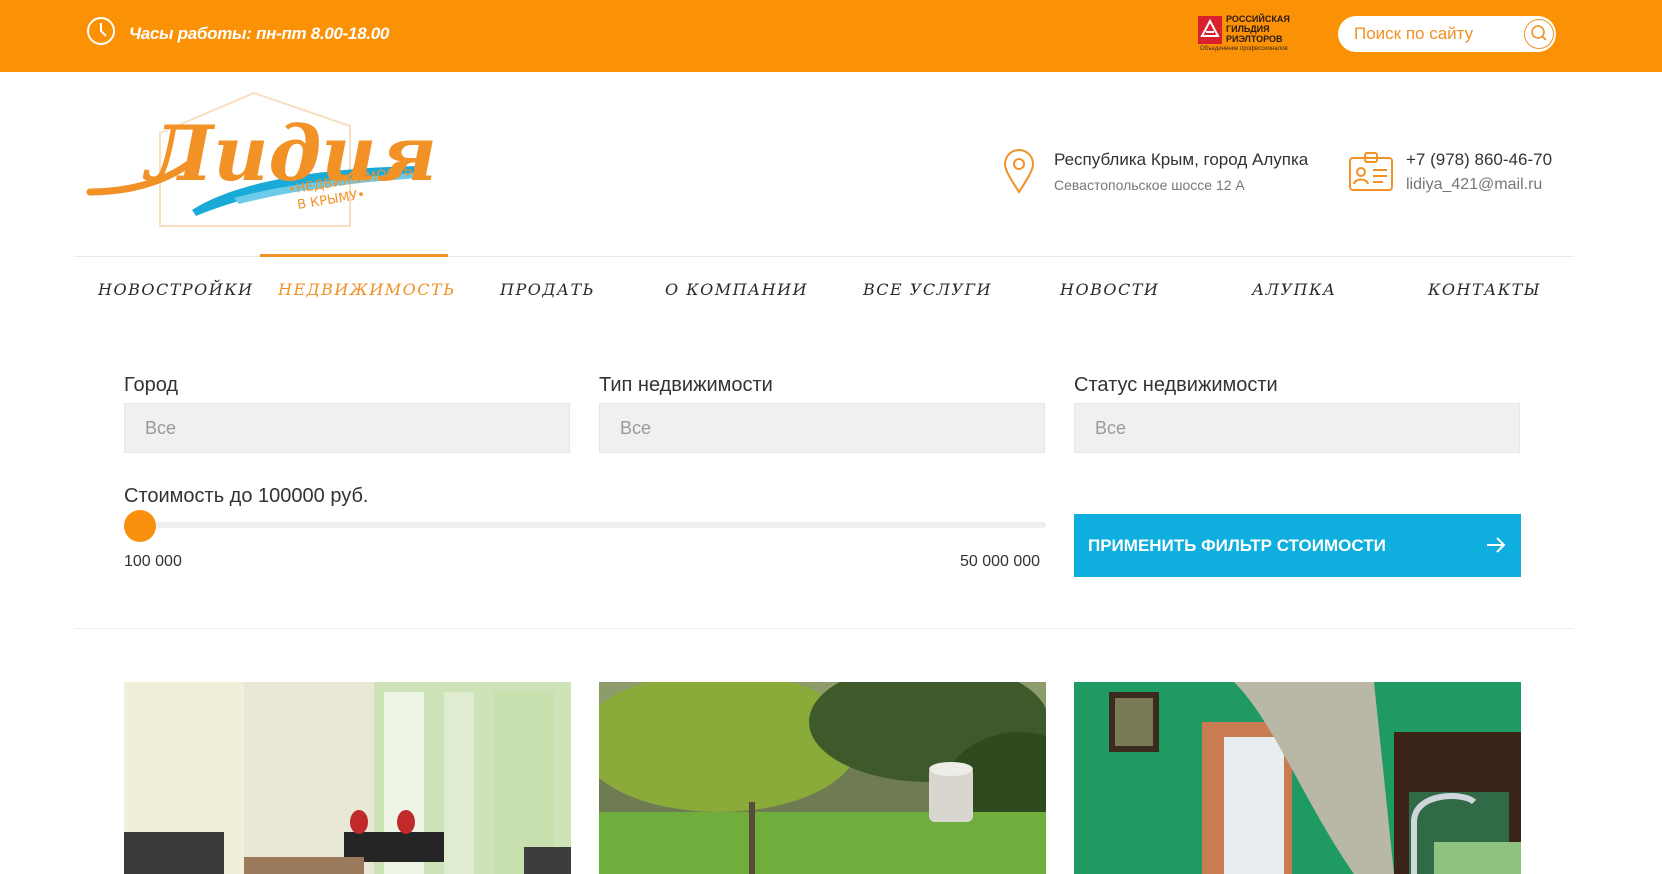  Describe the element at coordinates (1109, 289) in the screenshot. I see `nav-item-novosti: НОВОСТИ` at that location.